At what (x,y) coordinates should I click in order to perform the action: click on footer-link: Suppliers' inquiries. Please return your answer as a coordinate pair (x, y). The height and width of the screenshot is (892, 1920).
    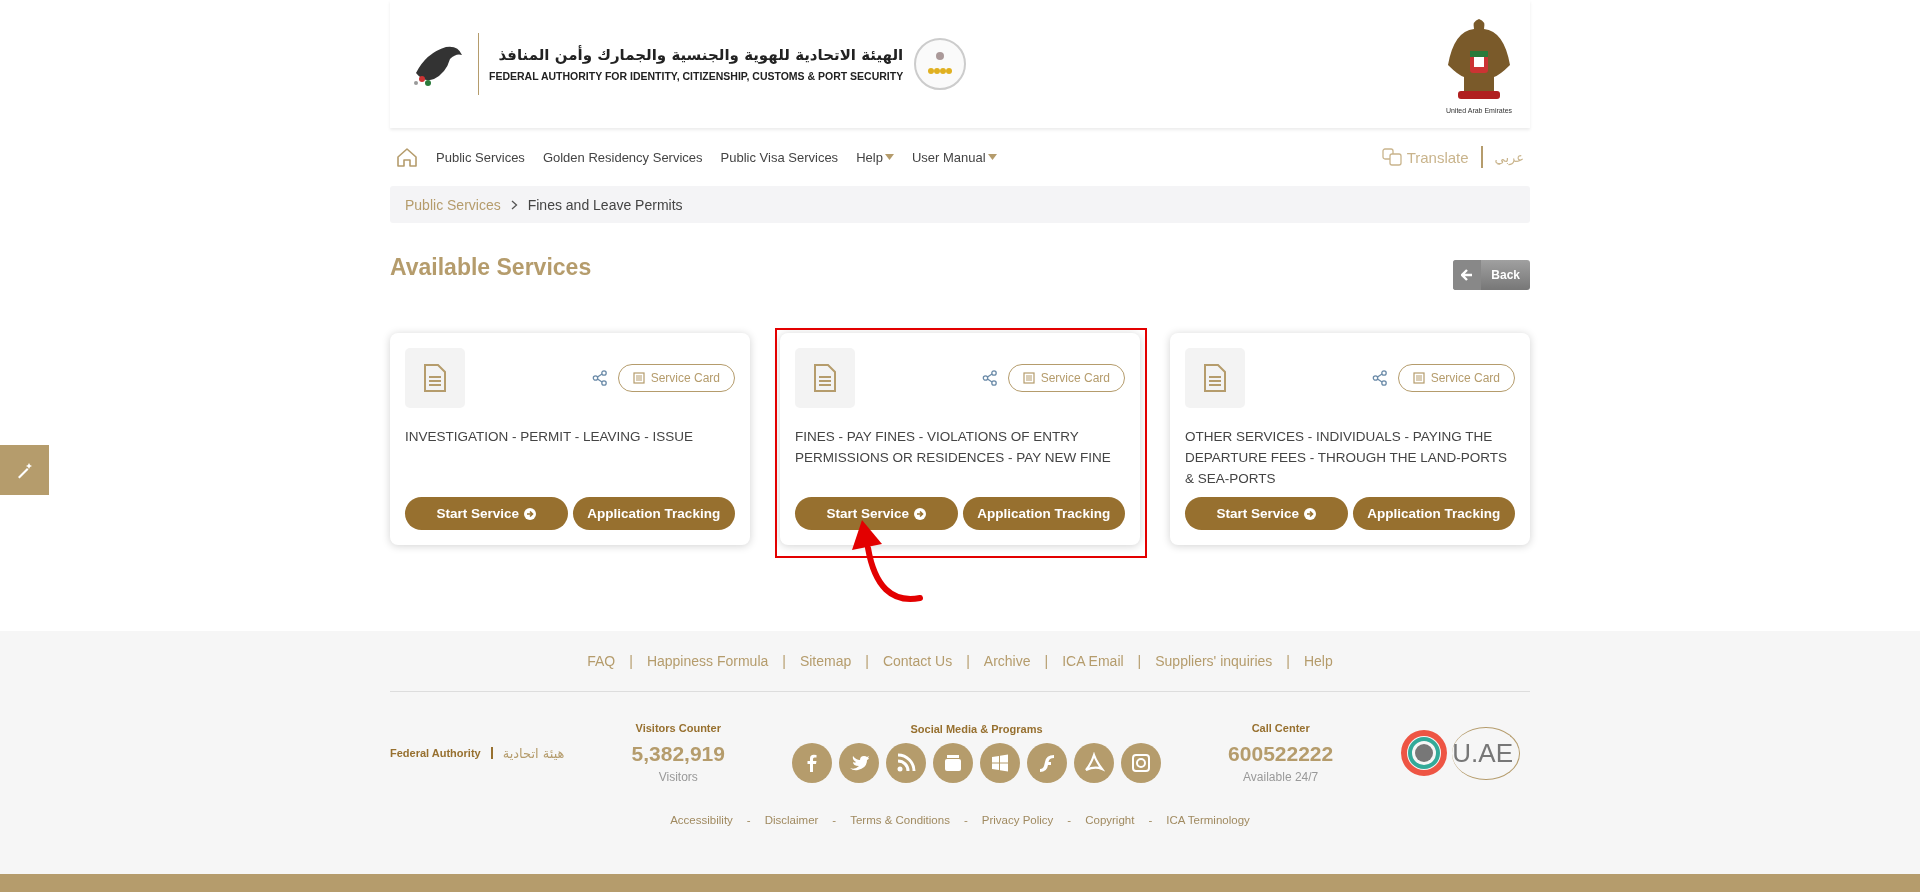
    Looking at the image, I should click on (1214, 661).